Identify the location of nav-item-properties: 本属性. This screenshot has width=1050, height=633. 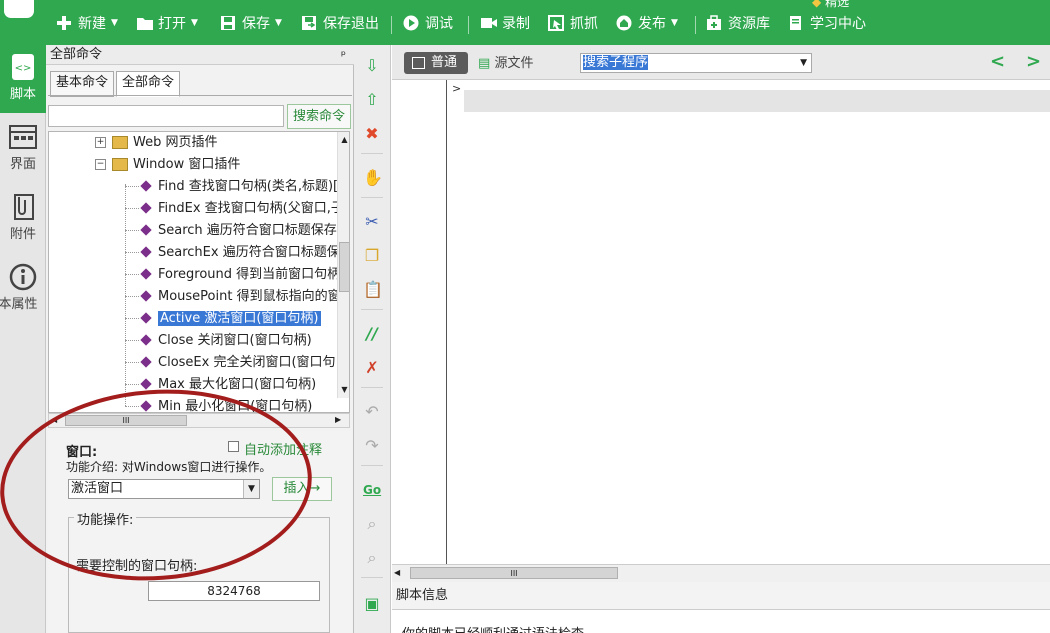
(23, 287).